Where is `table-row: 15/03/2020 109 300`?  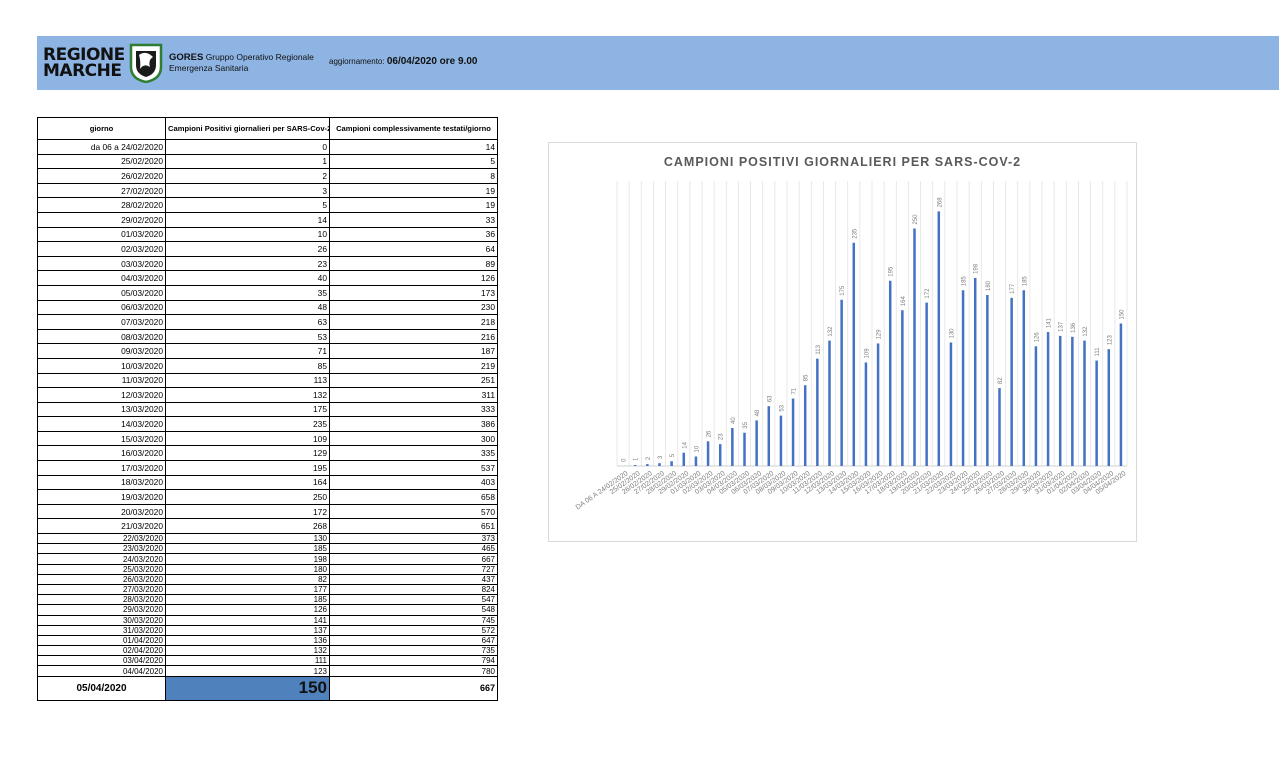 table-row: 15/03/2020 109 300 is located at coordinates (267, 438).